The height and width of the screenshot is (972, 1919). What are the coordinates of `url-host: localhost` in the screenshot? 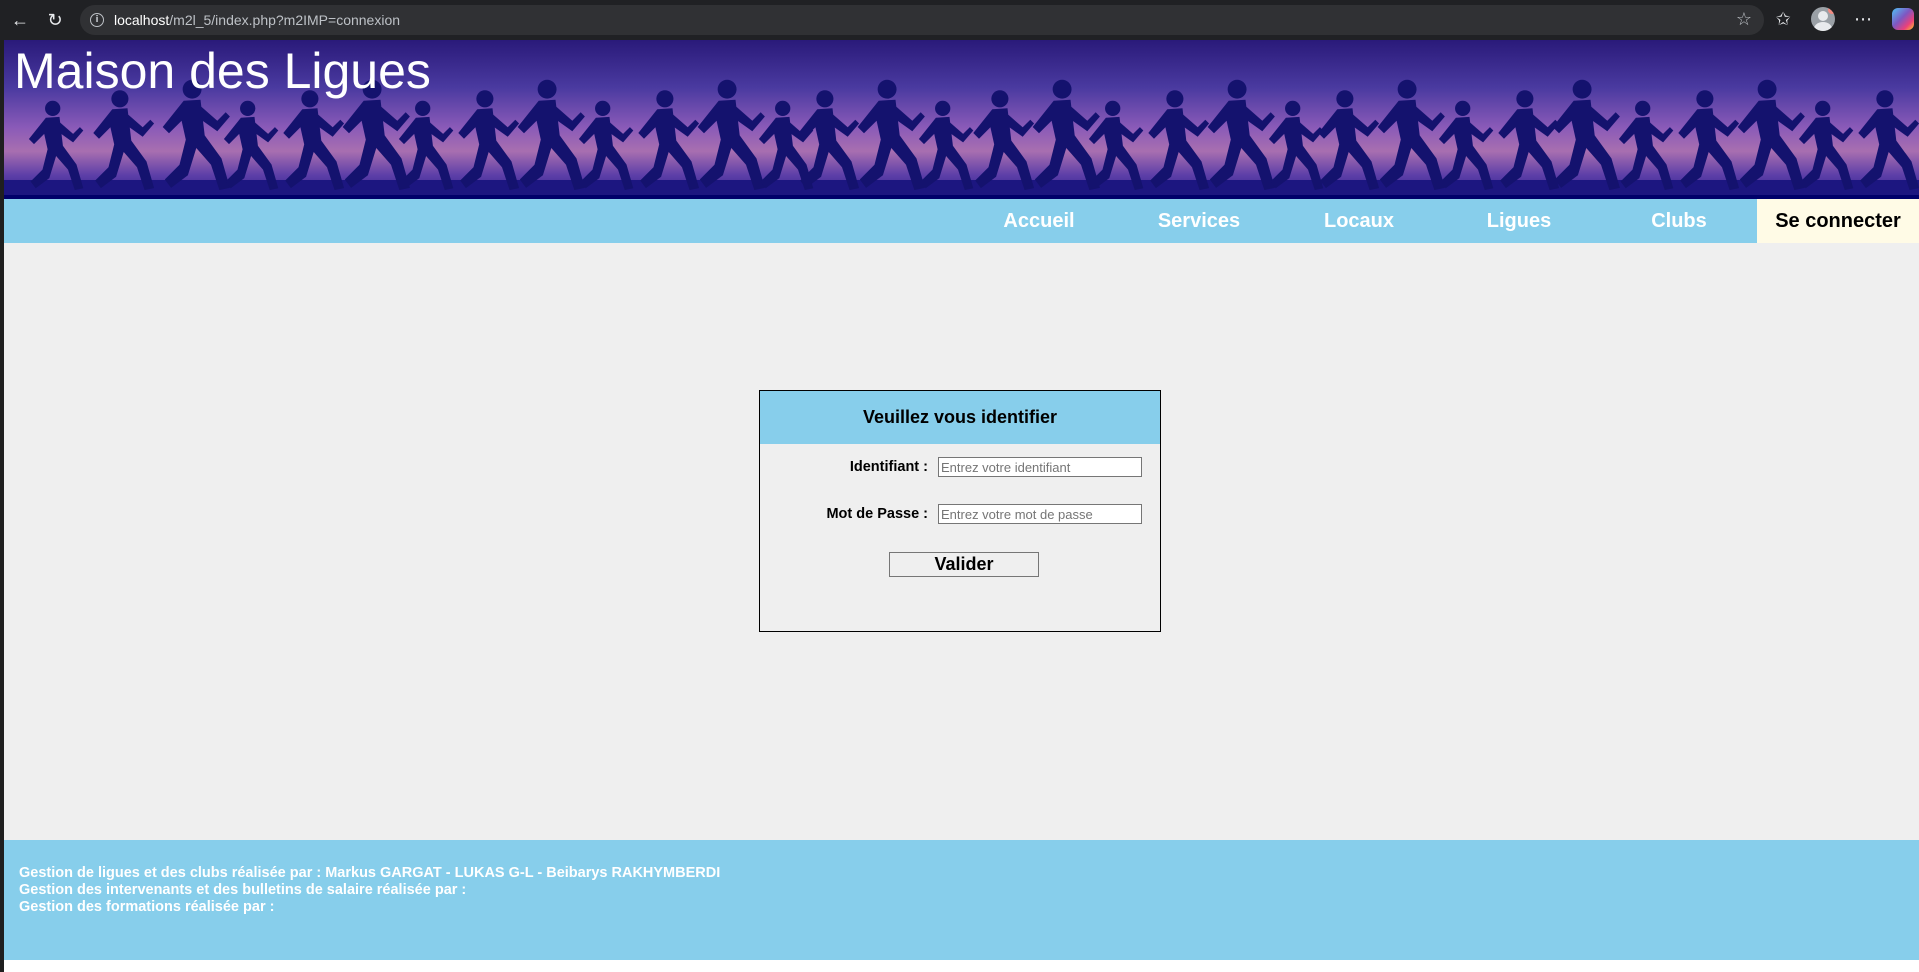 It's located at (142, 20).